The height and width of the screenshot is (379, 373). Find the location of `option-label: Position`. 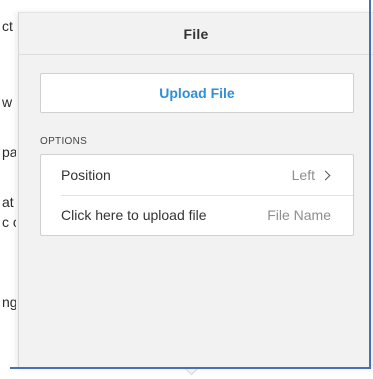

option-label: Position is located at coordinates (86, 175).